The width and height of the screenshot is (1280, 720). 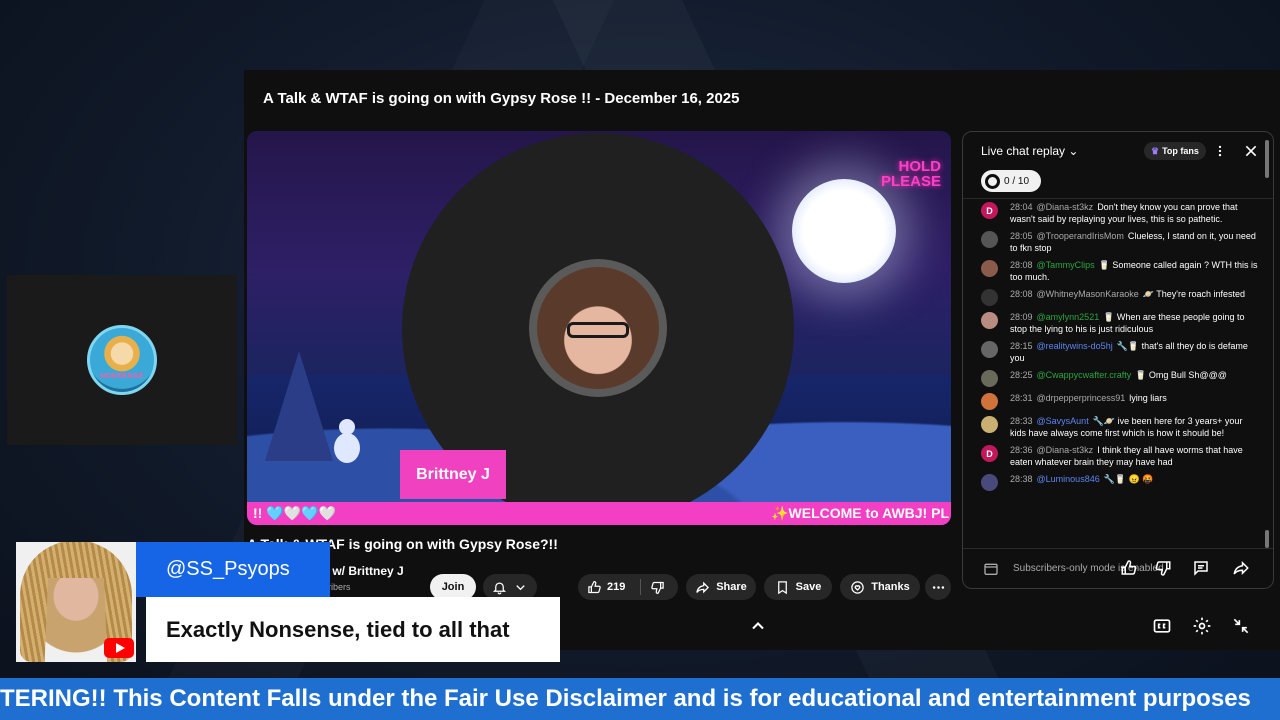 What do you see at coordinates (1021, 450) in the screenshot?
I see `chat-timestamp: 28:36` at bounding box center [1021, 450].